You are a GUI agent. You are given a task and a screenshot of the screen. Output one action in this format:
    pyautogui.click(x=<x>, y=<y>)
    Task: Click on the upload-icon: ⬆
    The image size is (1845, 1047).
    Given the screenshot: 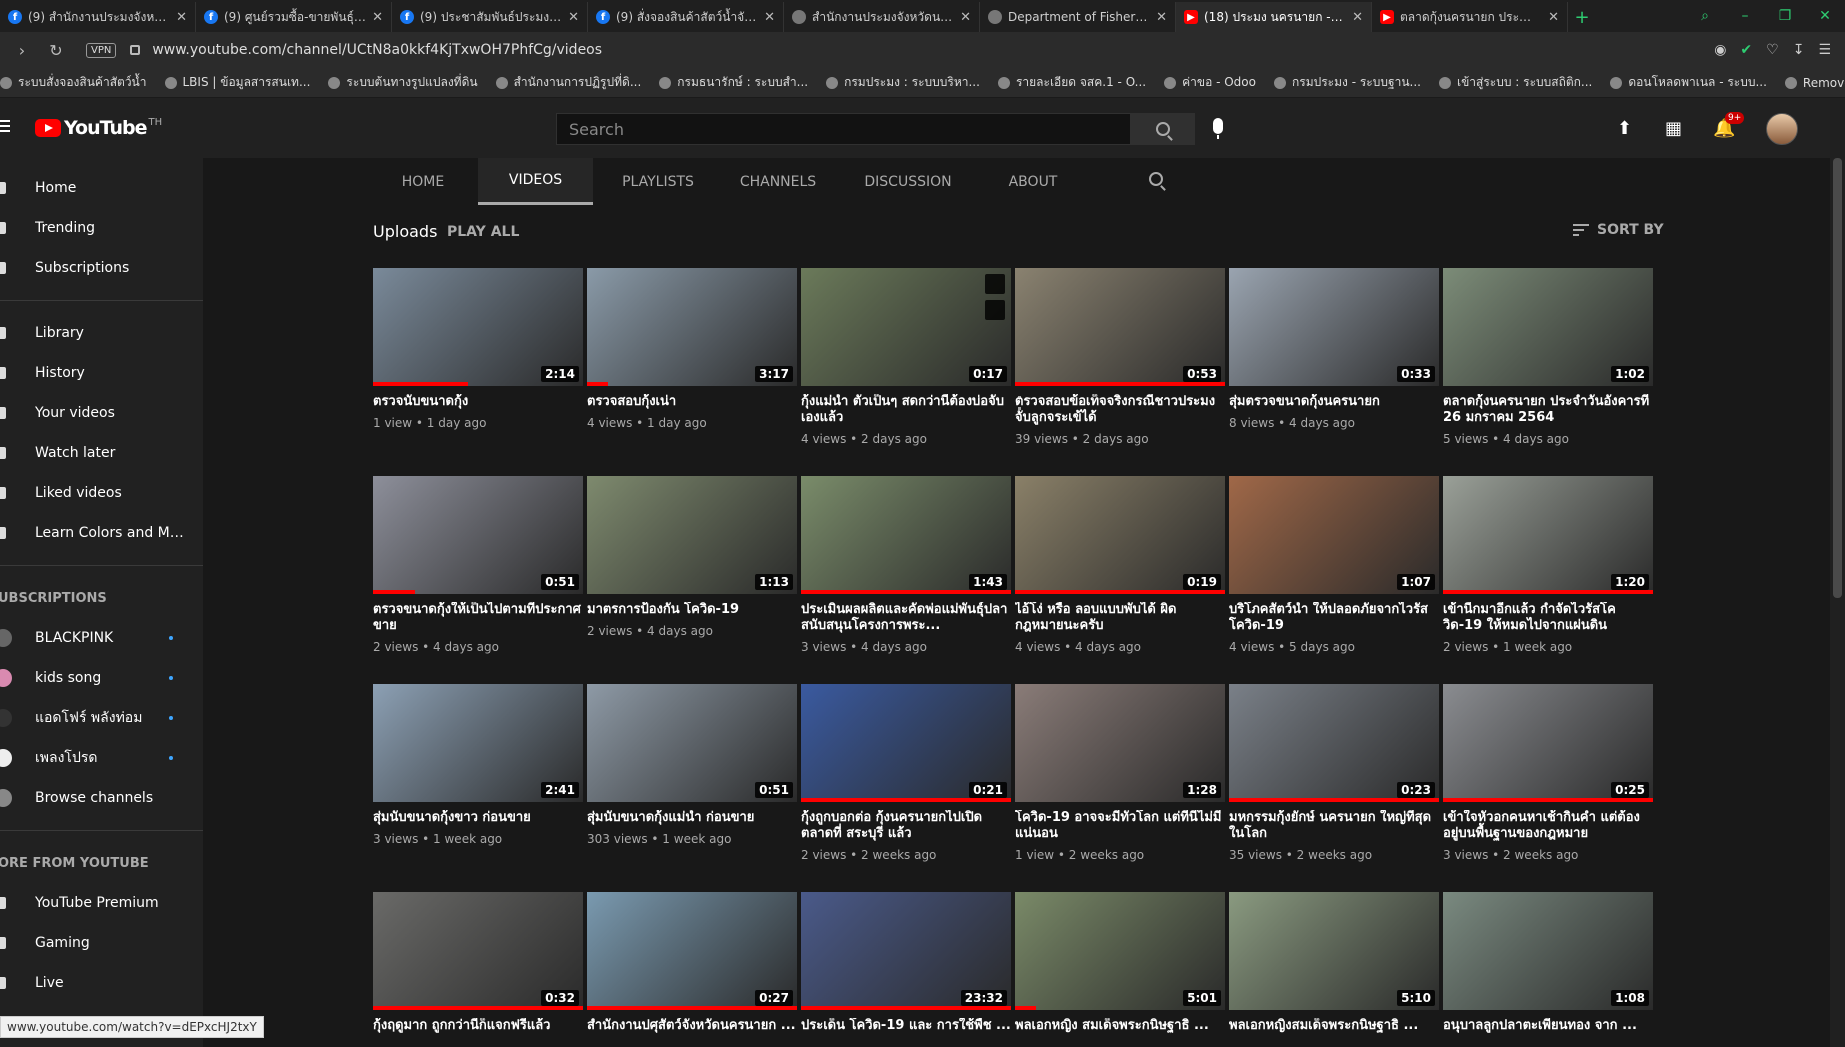 What is the action you would take?
    pyautogui.click(x=1624, y=128)
    